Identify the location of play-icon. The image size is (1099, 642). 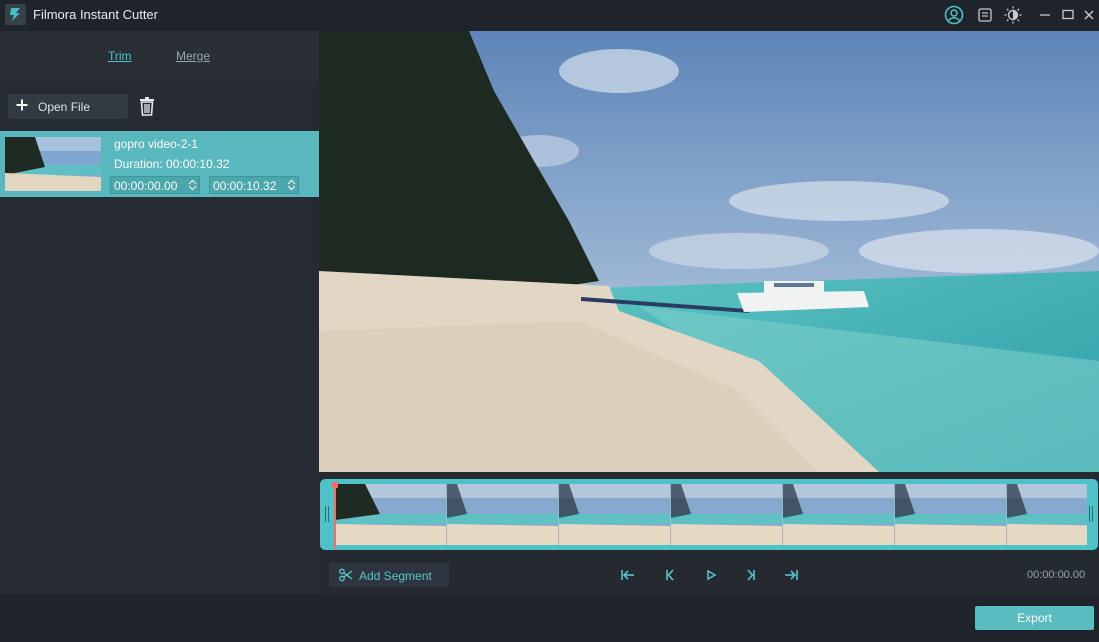
(711, 575).